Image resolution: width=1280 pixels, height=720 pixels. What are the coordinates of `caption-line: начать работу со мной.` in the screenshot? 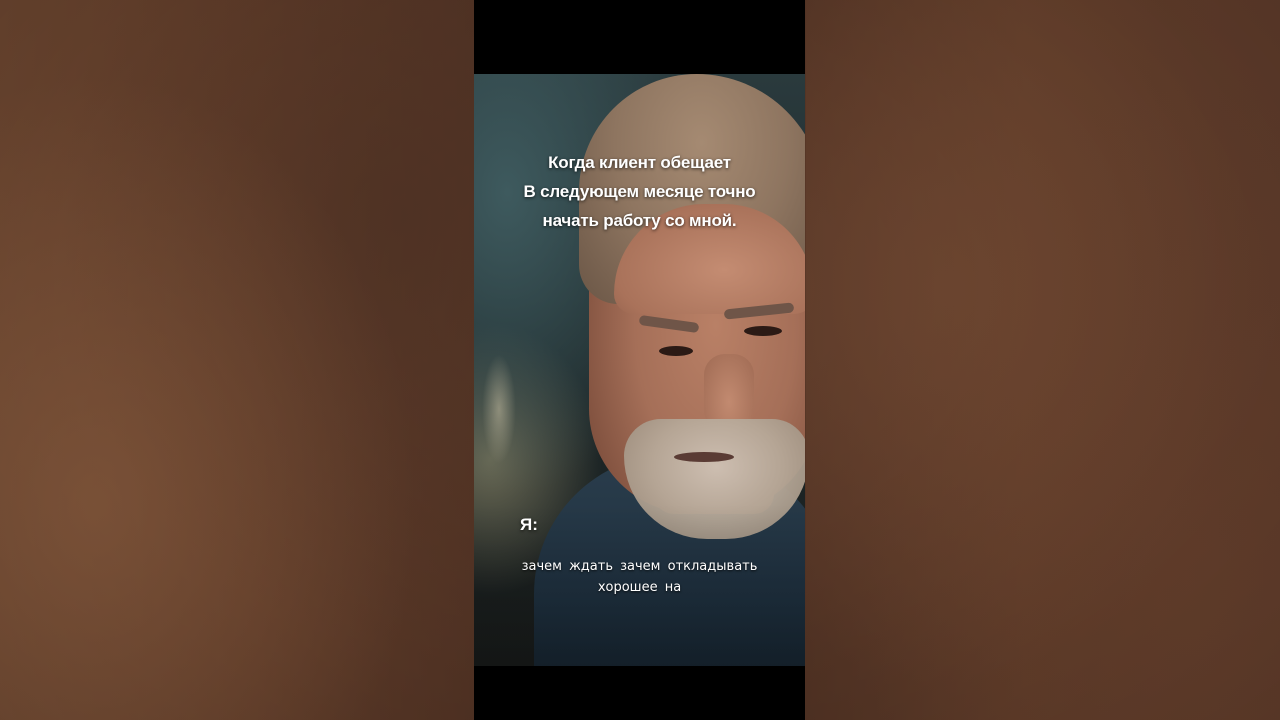 It's located at (639, 220).